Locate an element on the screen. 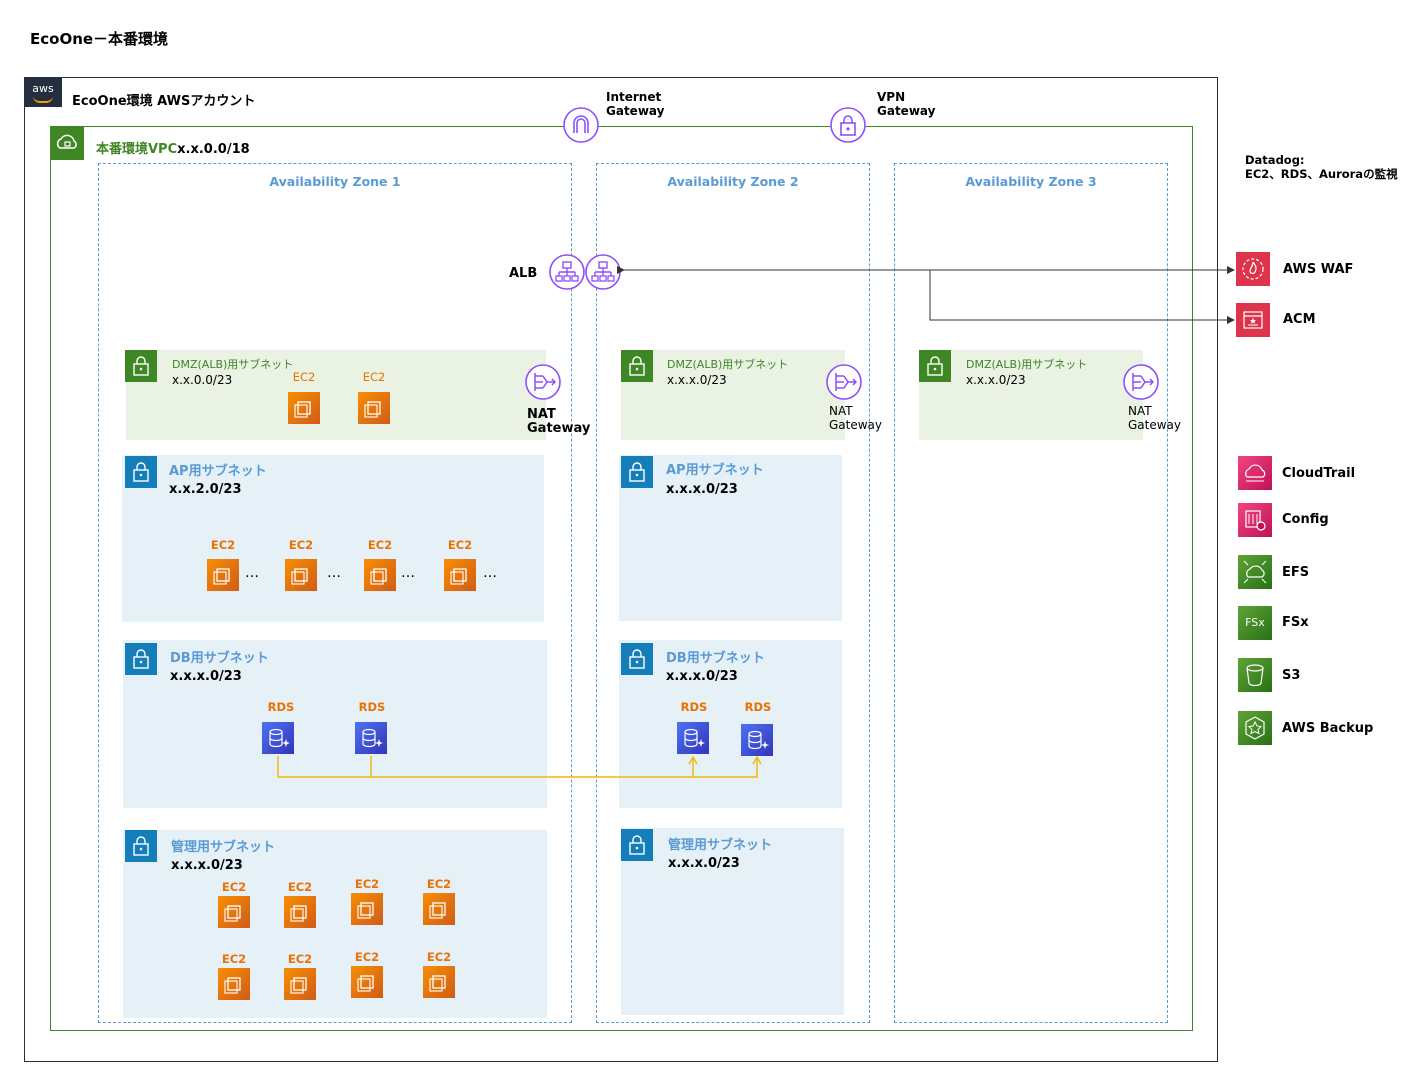 The width and height of the screenshot is (1418, 1080). rds-replication-line is located at coordinates (517, 767).